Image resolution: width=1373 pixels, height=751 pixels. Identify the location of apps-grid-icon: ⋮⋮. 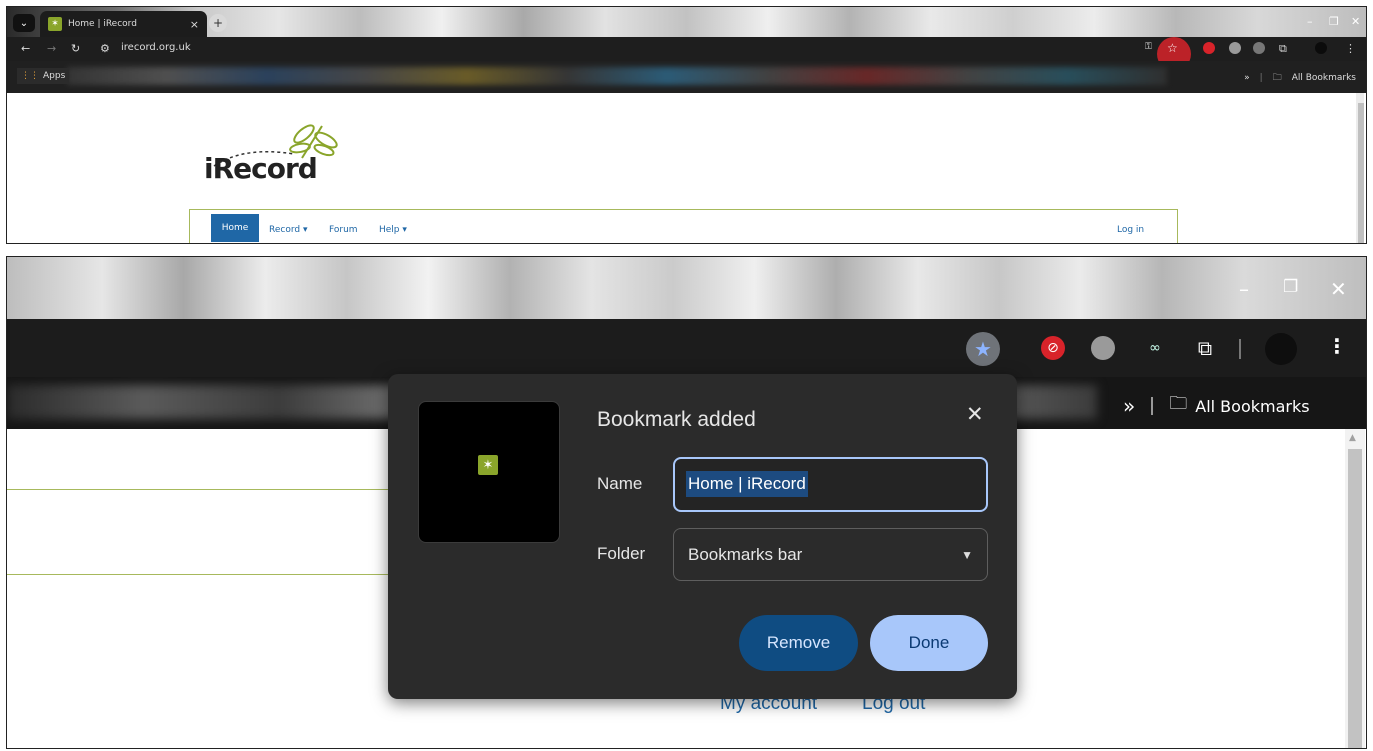
(30, 76).